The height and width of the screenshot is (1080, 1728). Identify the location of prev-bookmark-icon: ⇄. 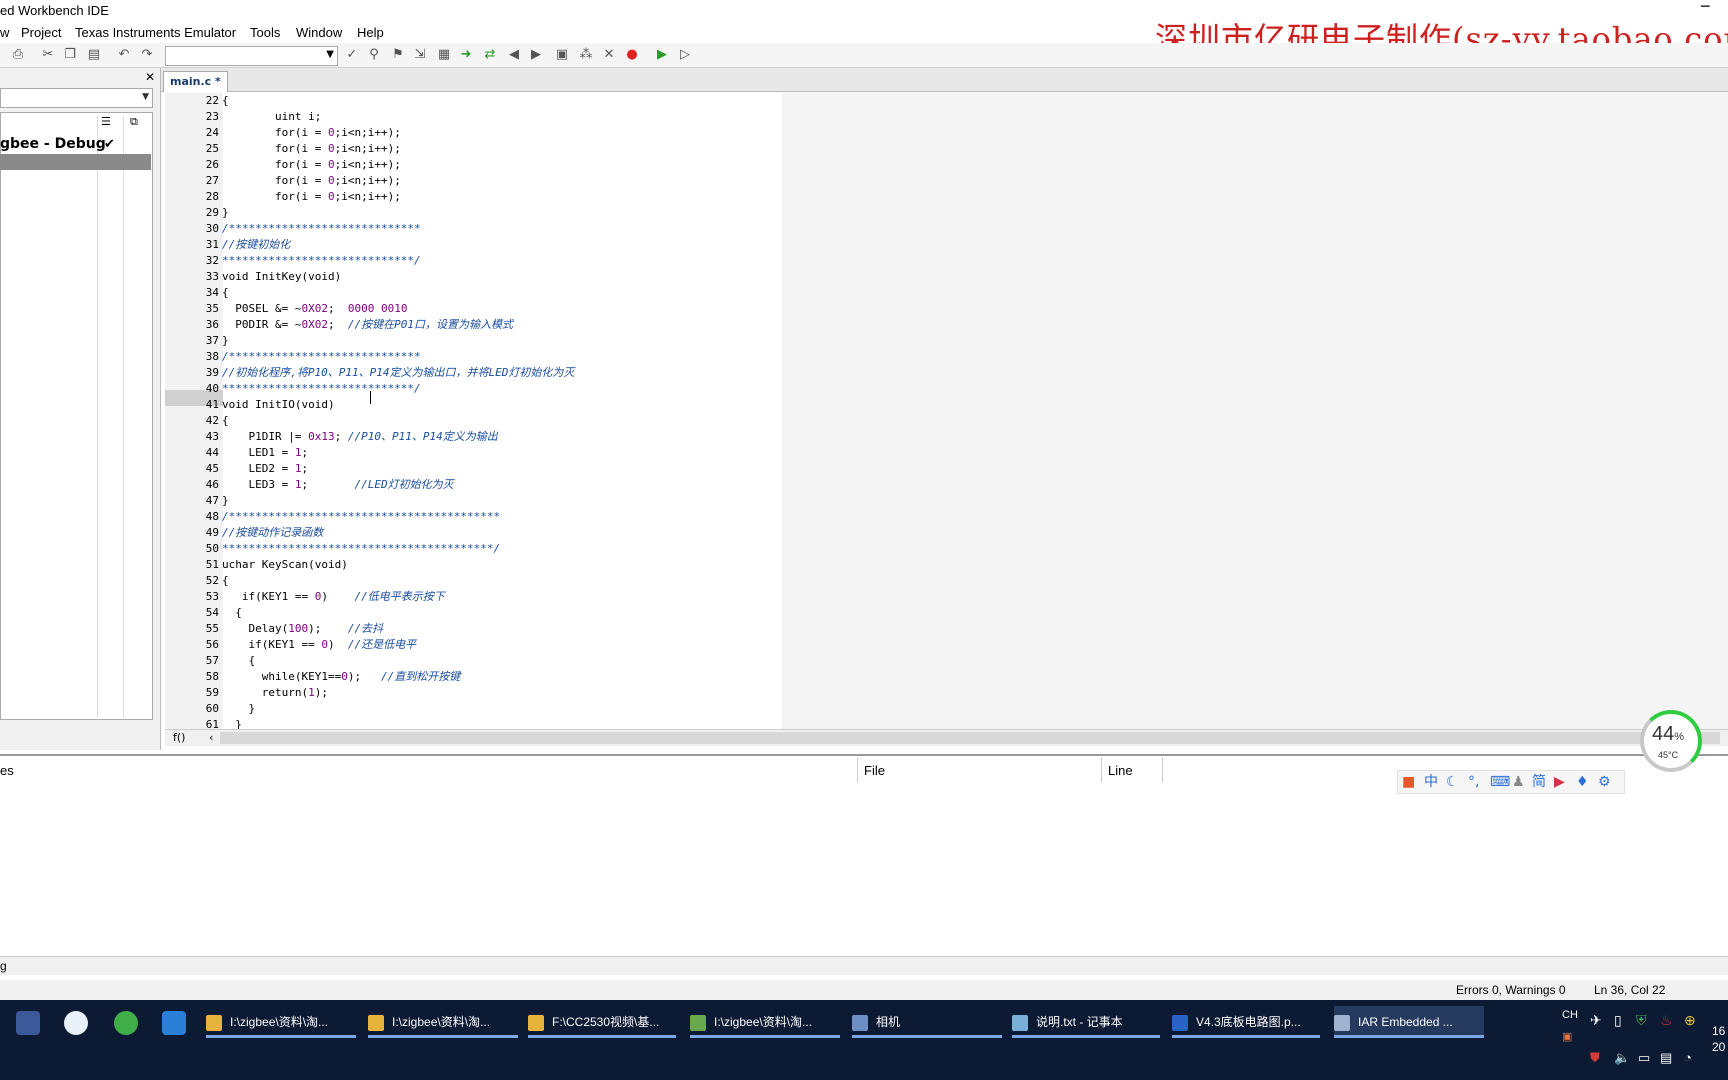
(490, 55).